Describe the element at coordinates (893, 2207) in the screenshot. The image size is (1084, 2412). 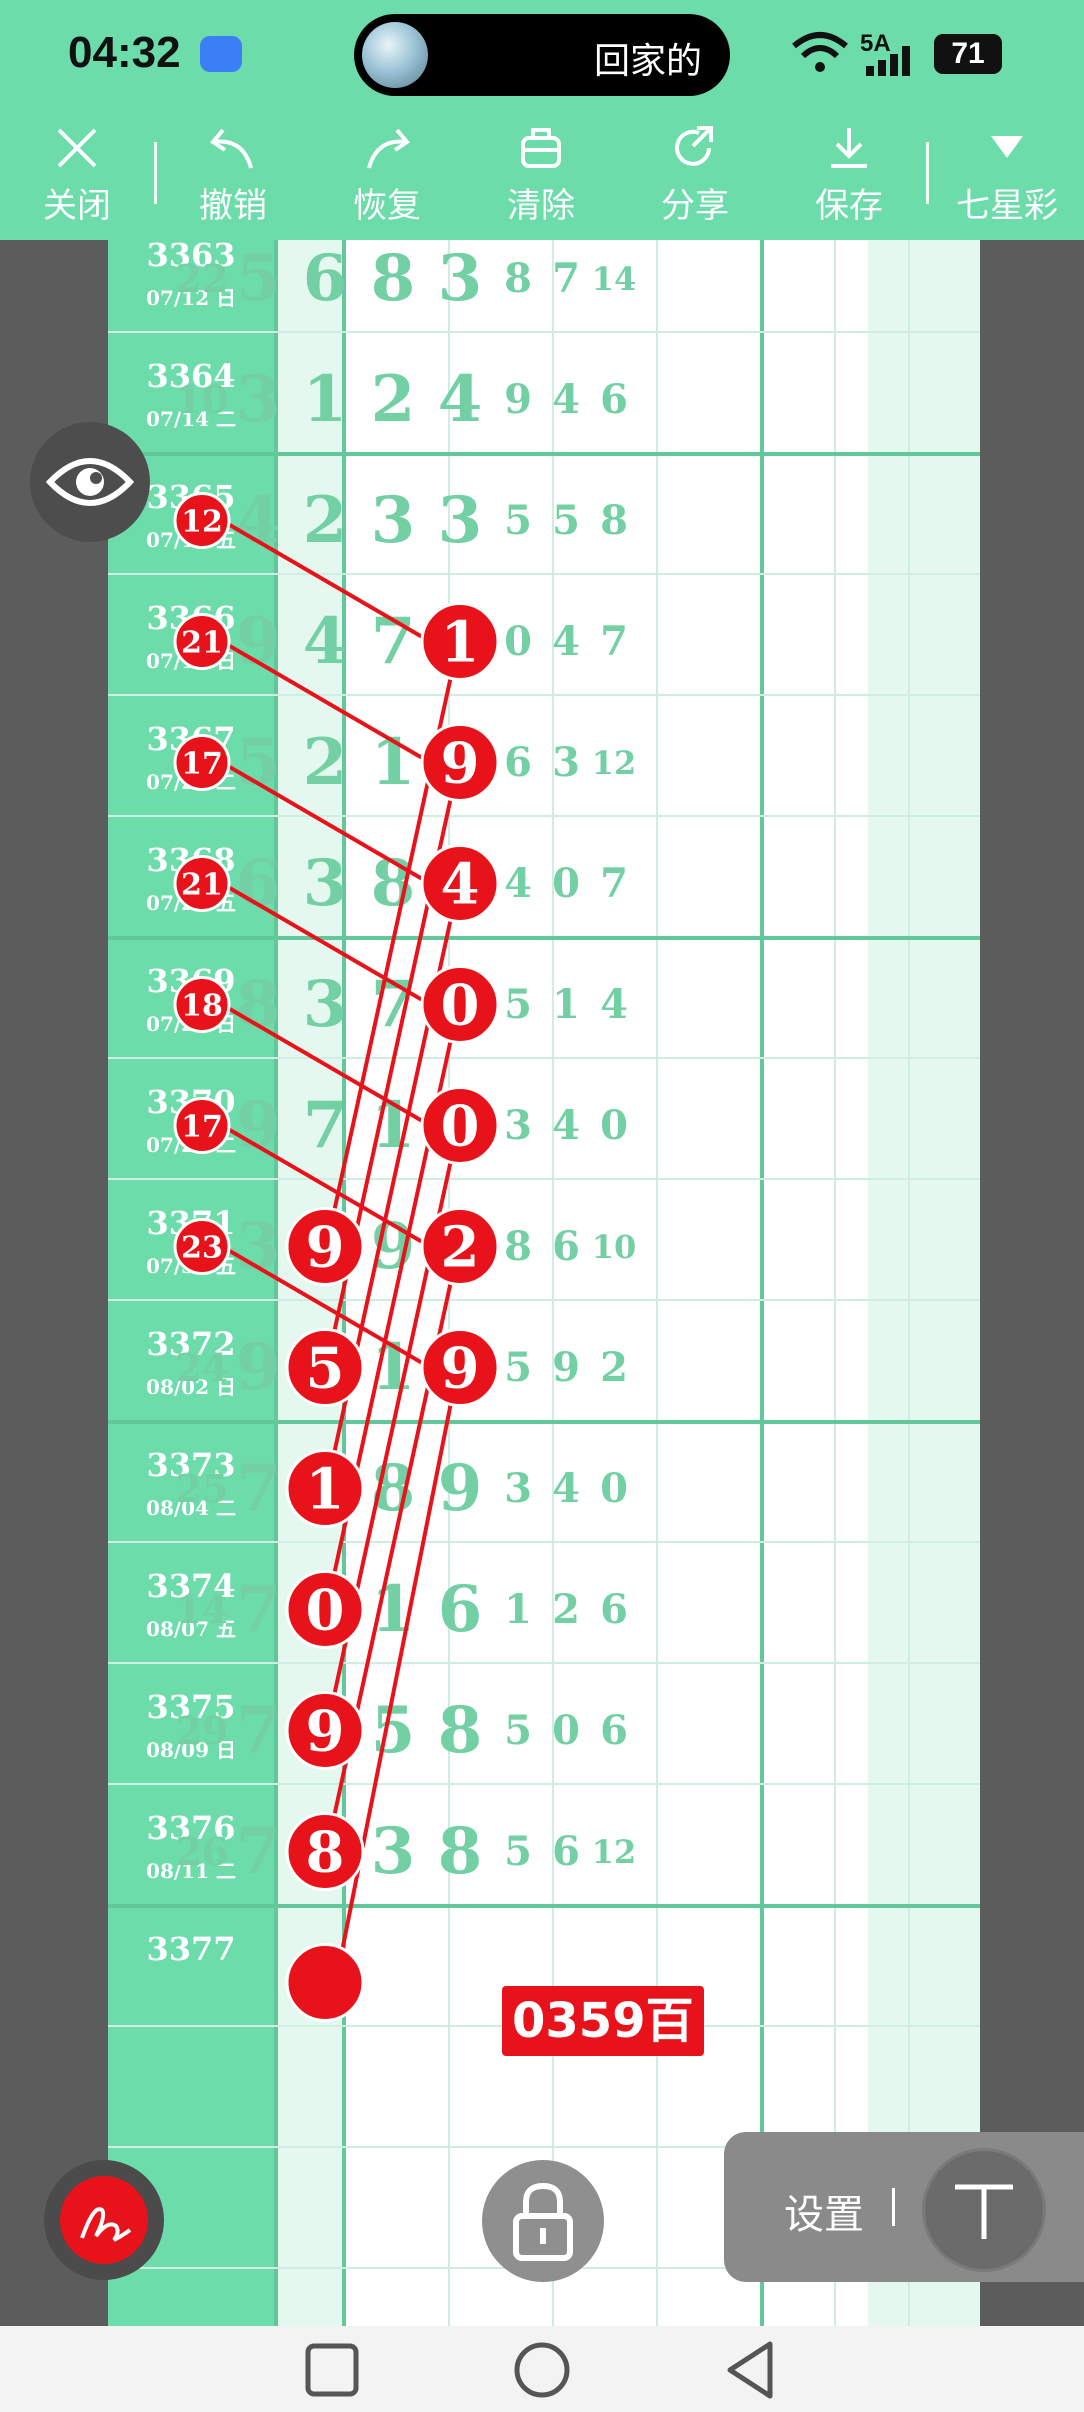
I see `settings-divider` at that location.